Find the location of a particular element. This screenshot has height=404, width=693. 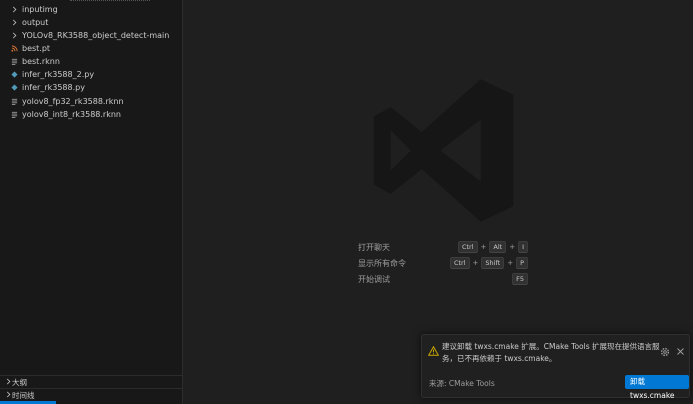

tree-item-label: yolov8_int8_rk3588.rknn is located at coordinates (71, 114).